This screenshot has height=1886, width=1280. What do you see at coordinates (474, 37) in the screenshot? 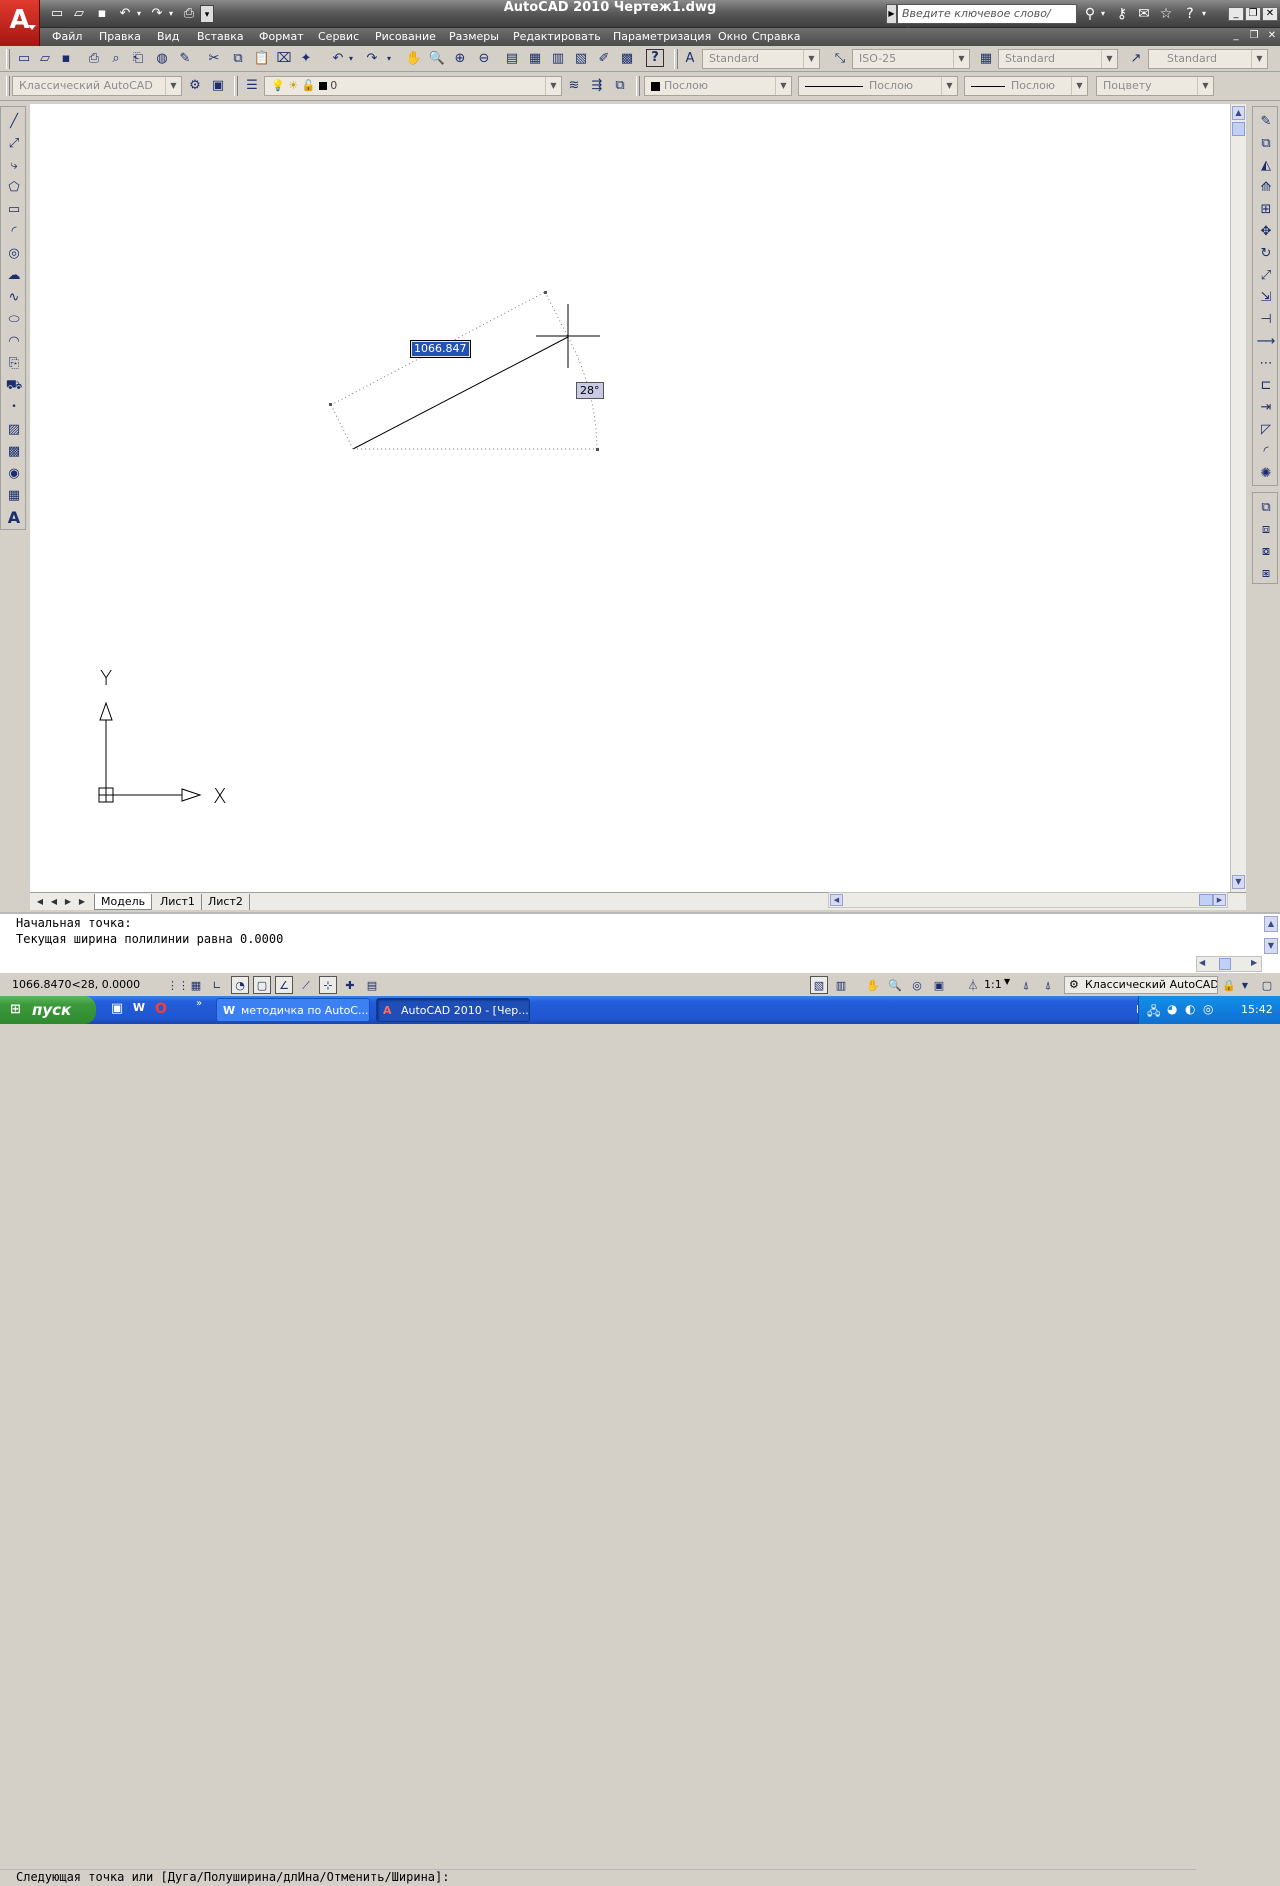
I see `menu-dimension: Размеры` at bounding box center [474, 37].